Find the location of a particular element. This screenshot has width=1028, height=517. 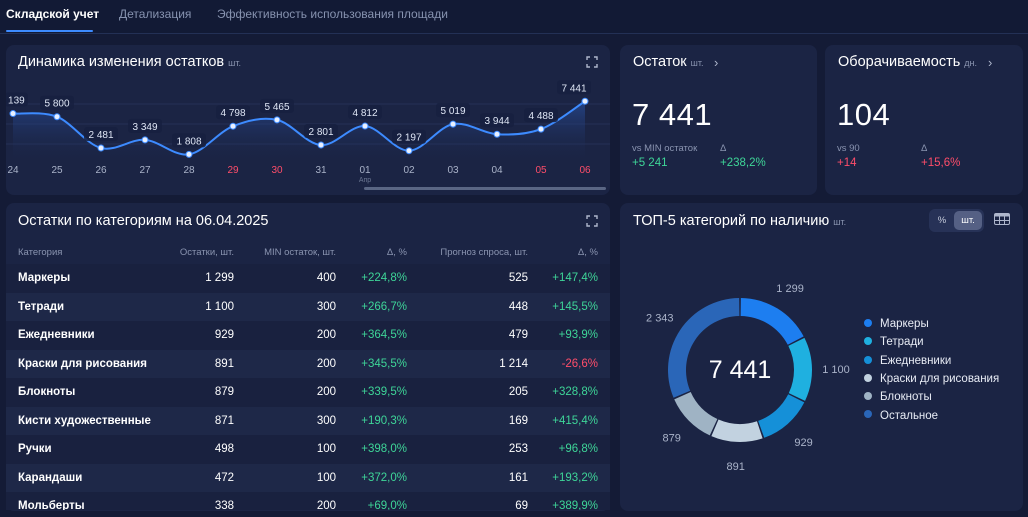

top5-donut-chart: 1 299 1 100 929 891 879 2 343 7 441 is located at coordinates (748, 378).